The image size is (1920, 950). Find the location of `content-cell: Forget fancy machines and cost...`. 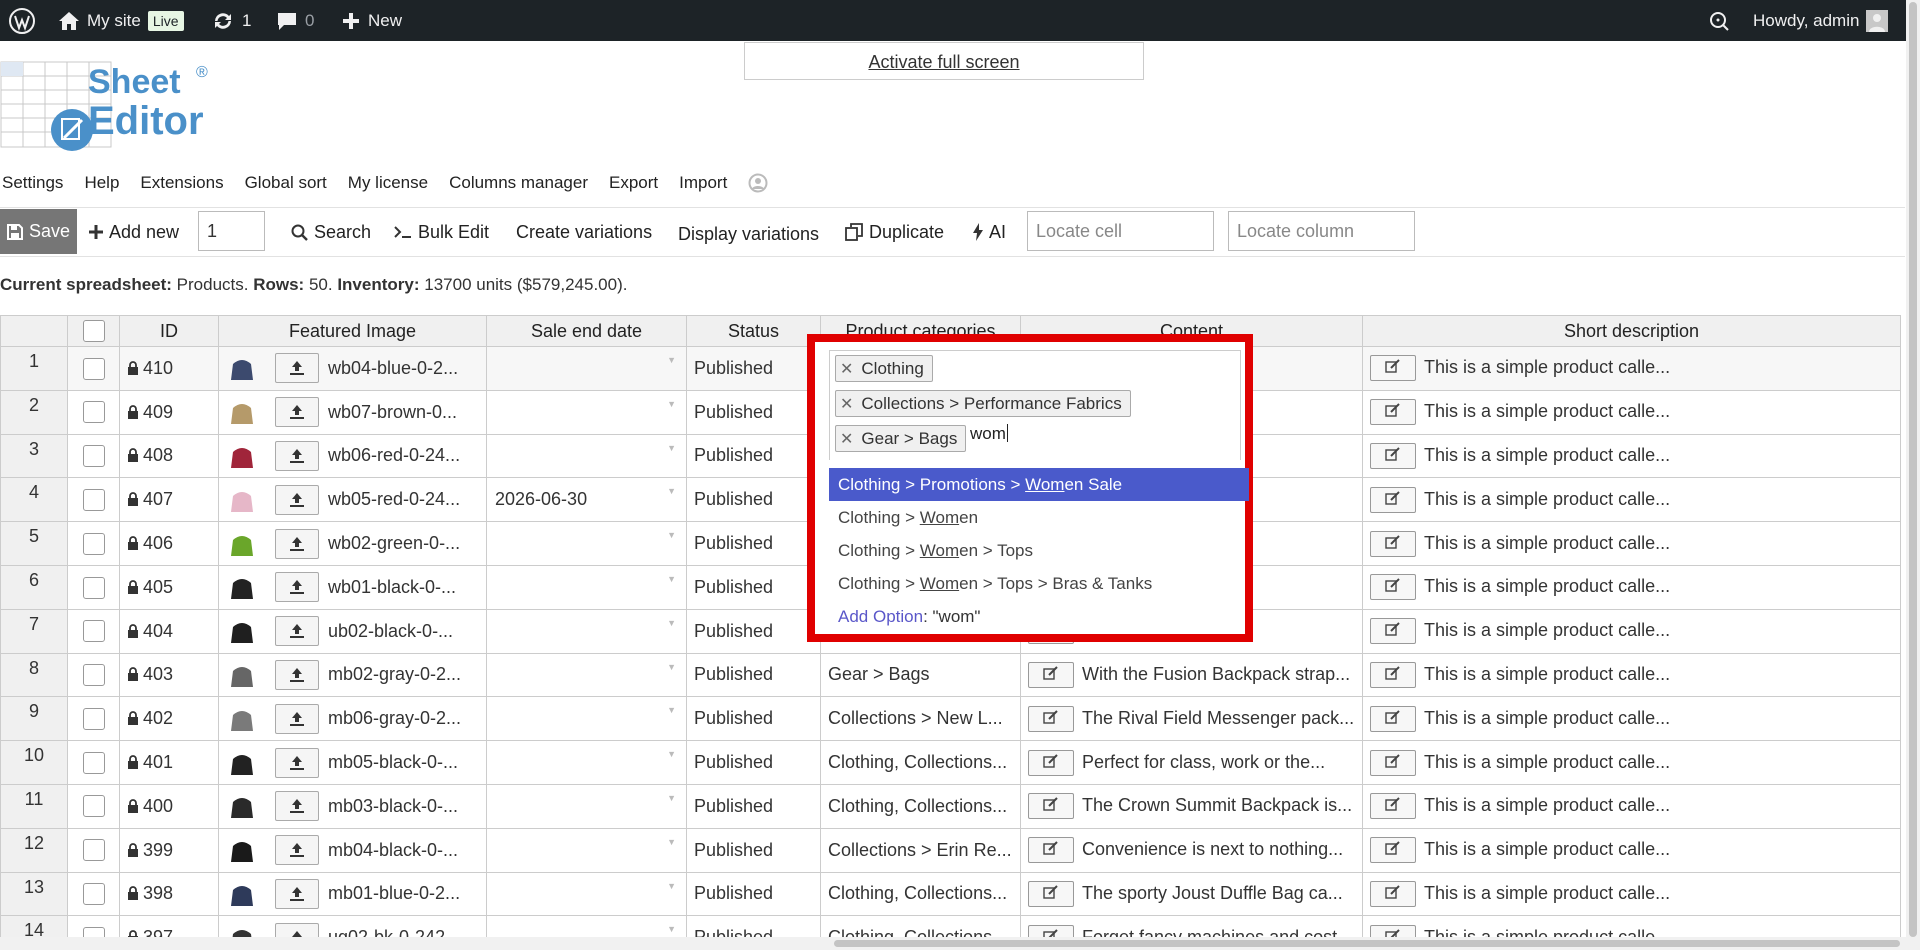

content-cell: Forget fancy machines and cost... is located at coordinates (1191, 926).